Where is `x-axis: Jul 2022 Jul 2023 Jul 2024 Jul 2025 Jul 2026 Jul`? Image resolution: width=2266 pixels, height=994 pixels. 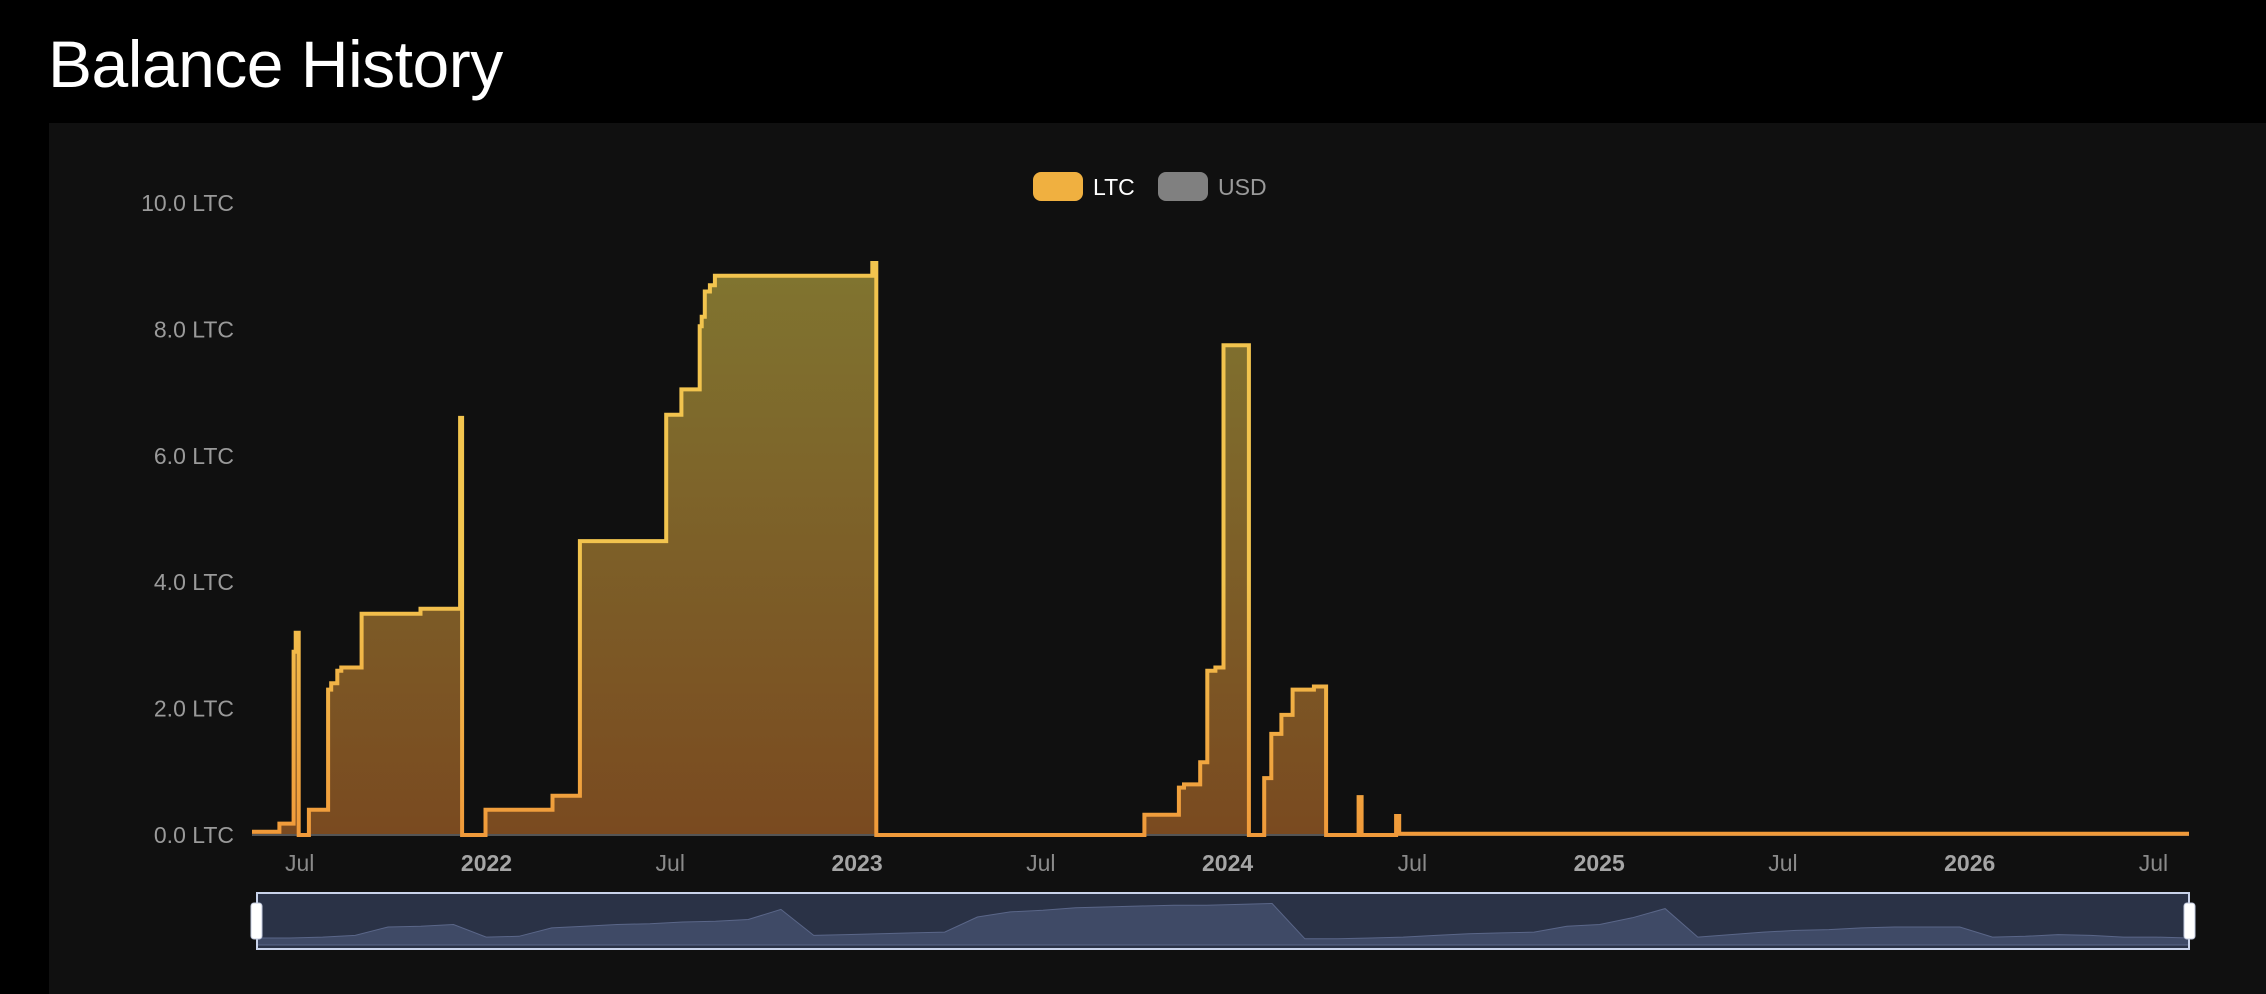
x-axis: Jul 2022 Jul 2023 Jul 2024 Jul 2025 Jul 2026 Jul is located at coordinates (1226, 863).